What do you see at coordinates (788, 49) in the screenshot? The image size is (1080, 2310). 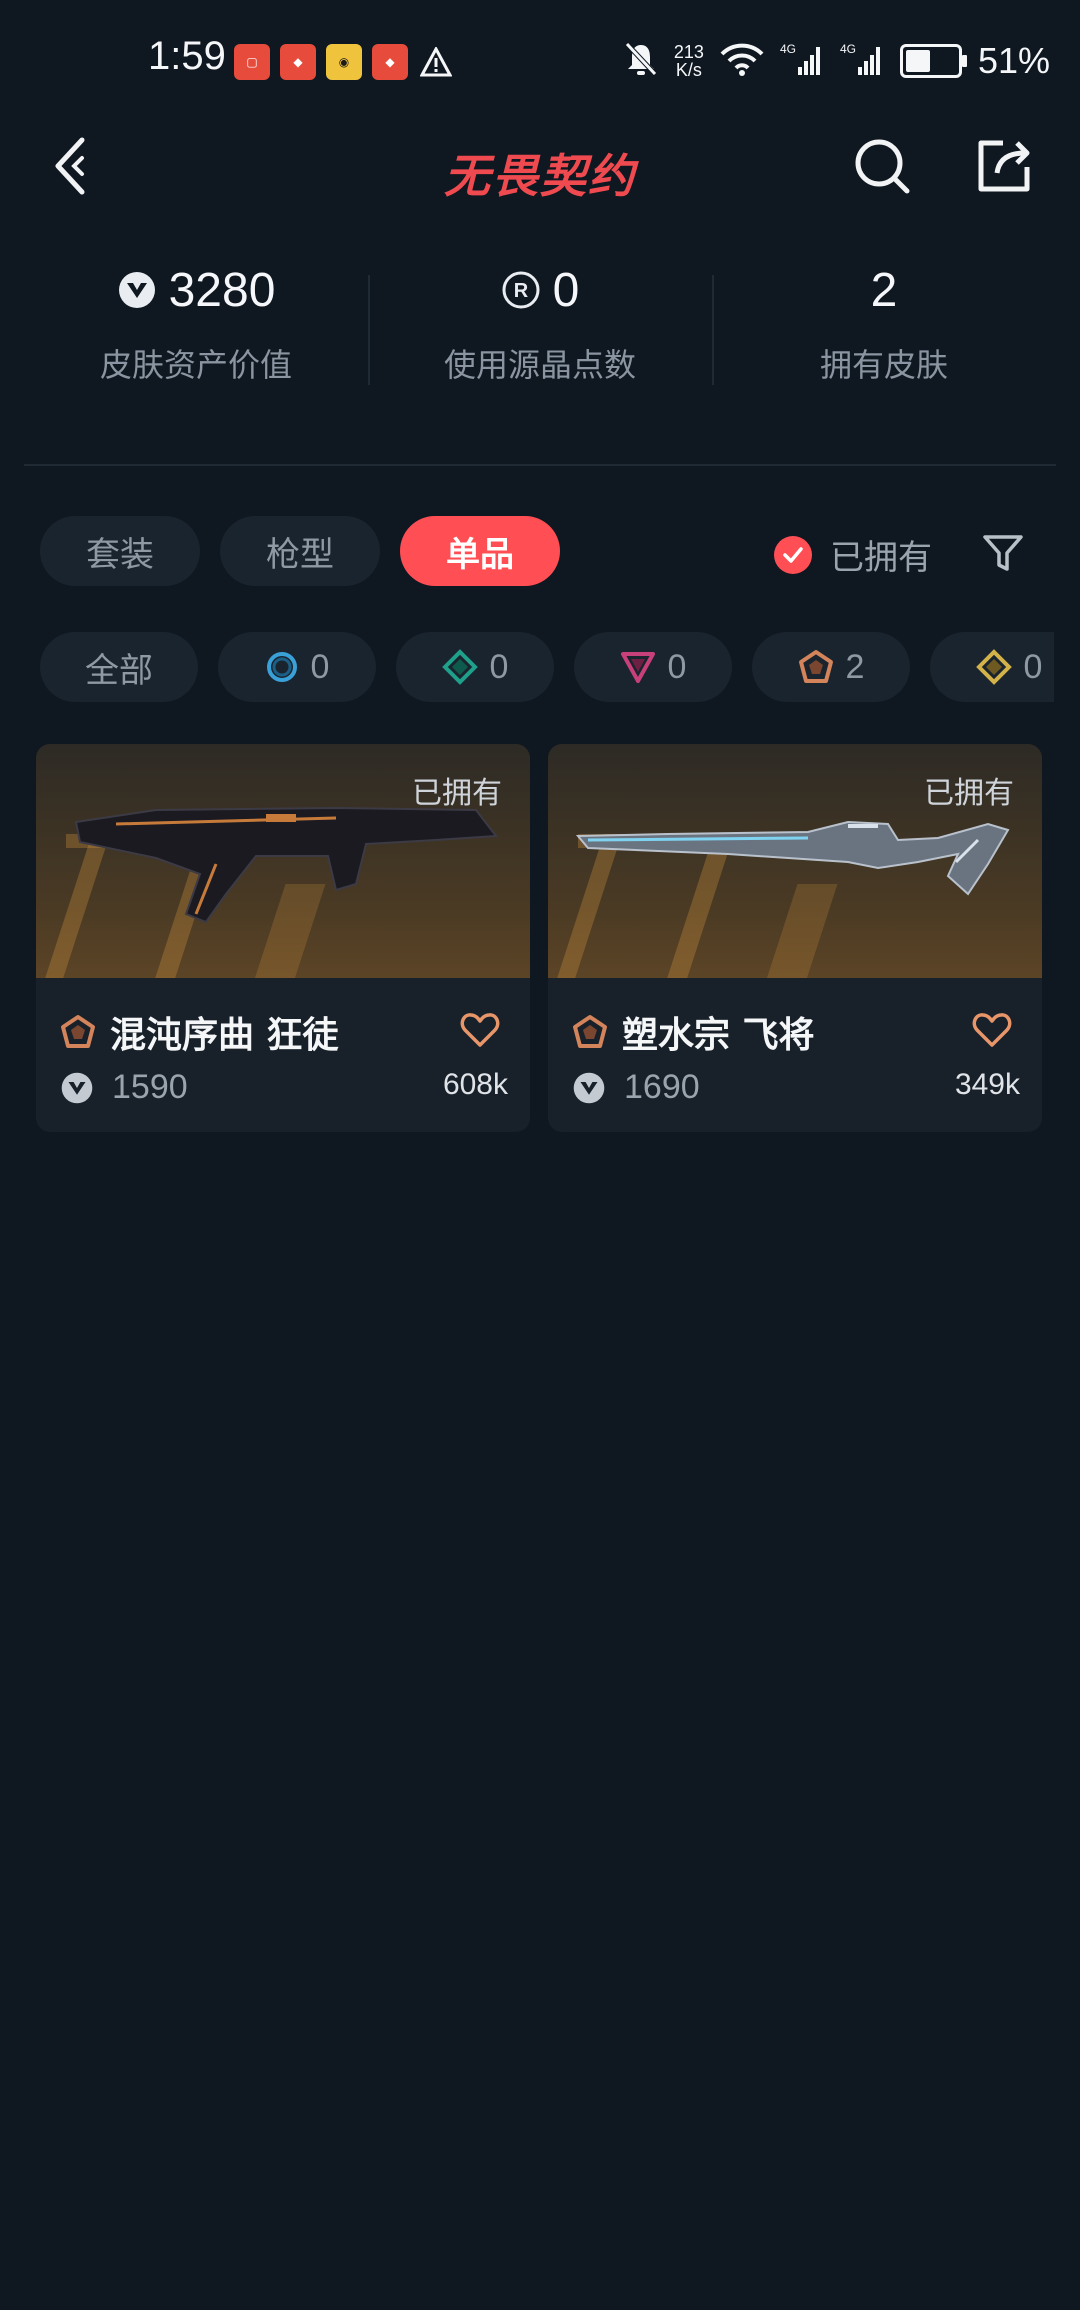 I see `network-1-label: 4G` at bounding box center [788, 49].